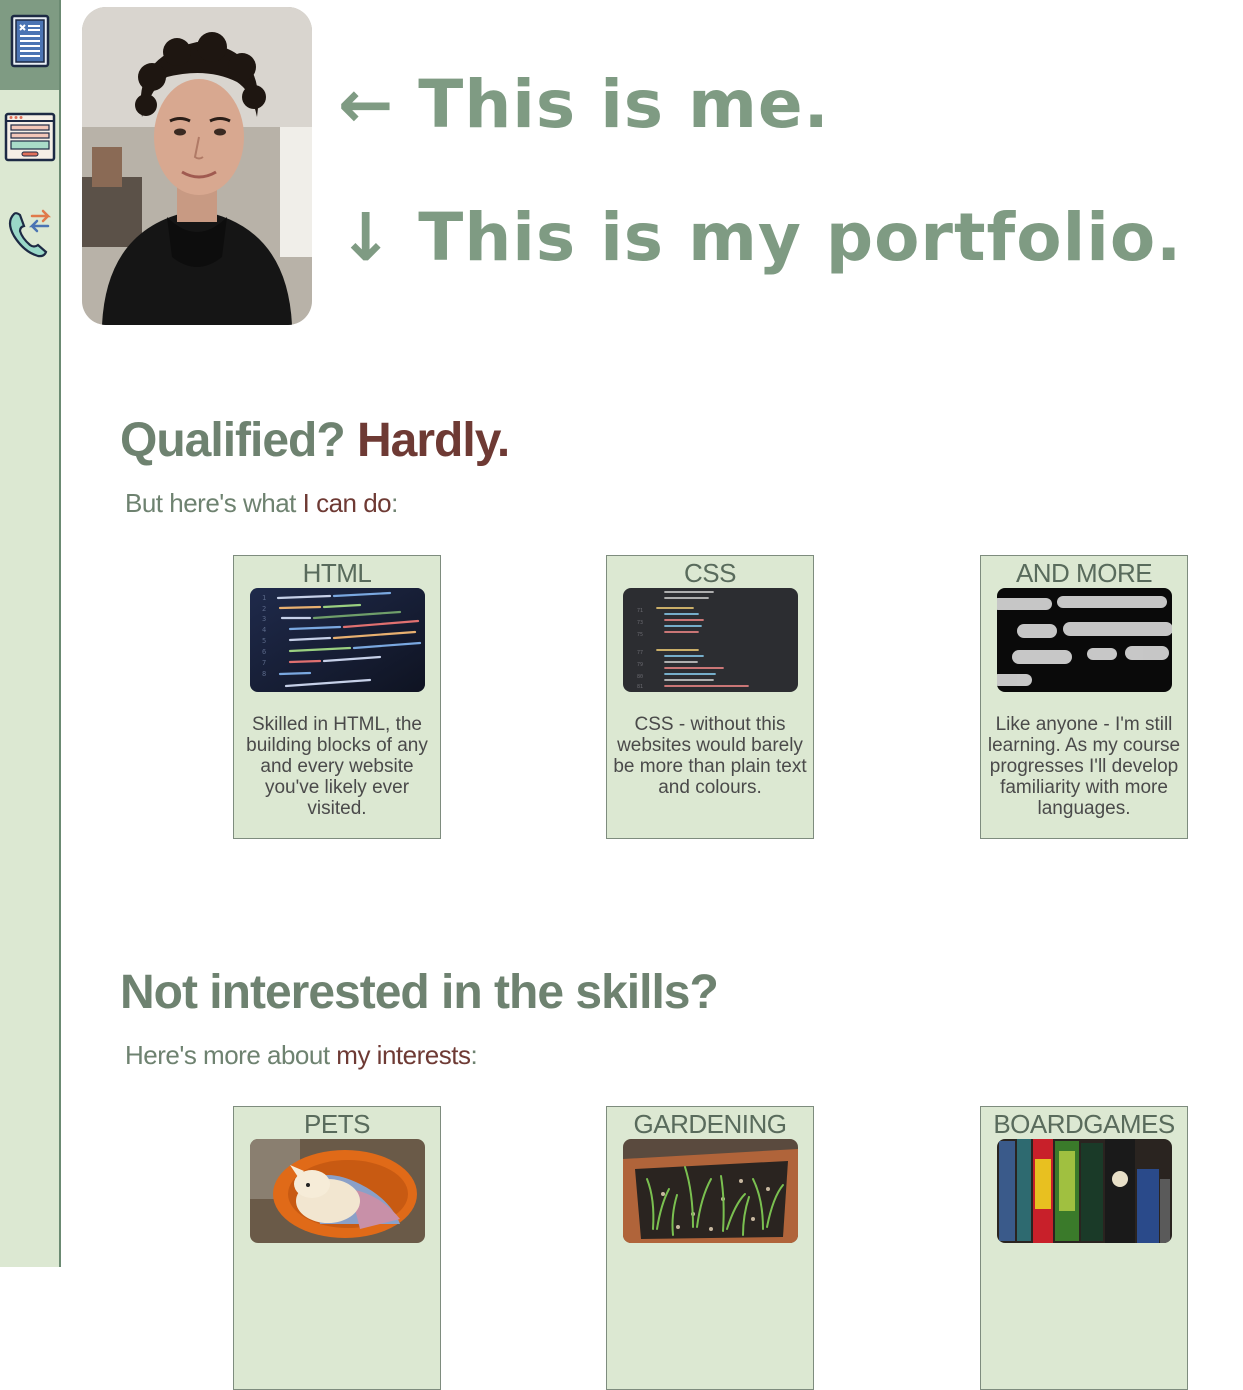 This screenshot has height=1390, width=1243. Describe the element at coordinates (640, 677) in the screenshot. I see `svg-text: 80` at that location.